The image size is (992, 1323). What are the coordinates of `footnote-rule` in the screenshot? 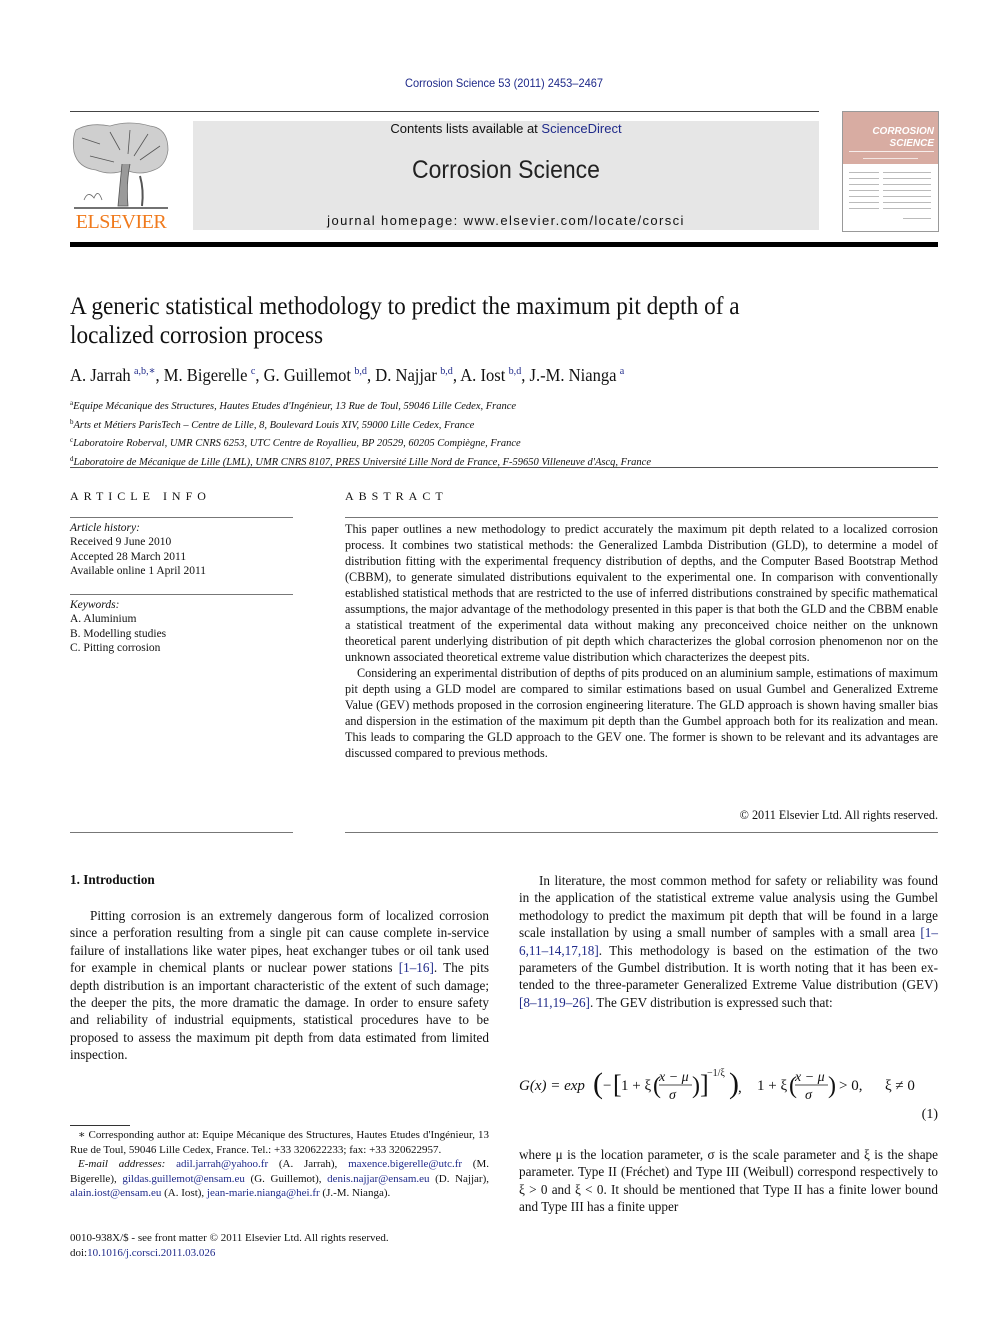 It's located at (100, 1125).